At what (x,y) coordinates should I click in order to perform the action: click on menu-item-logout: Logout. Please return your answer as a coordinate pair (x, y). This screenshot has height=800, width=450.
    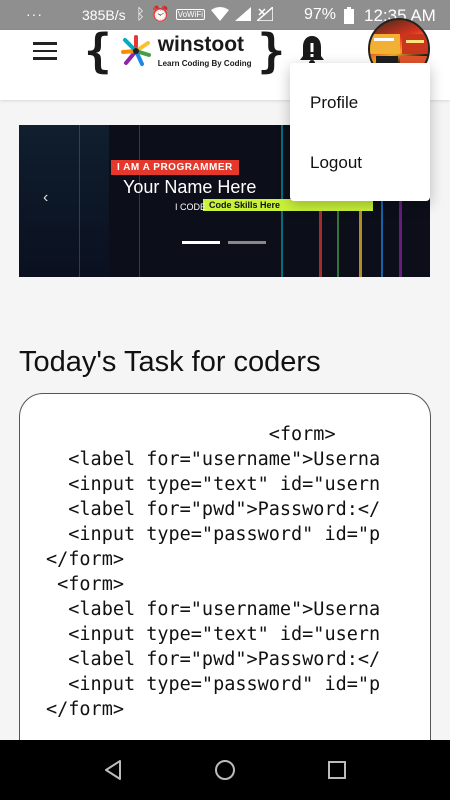
    Looking at the image, I should click on (336, 163).